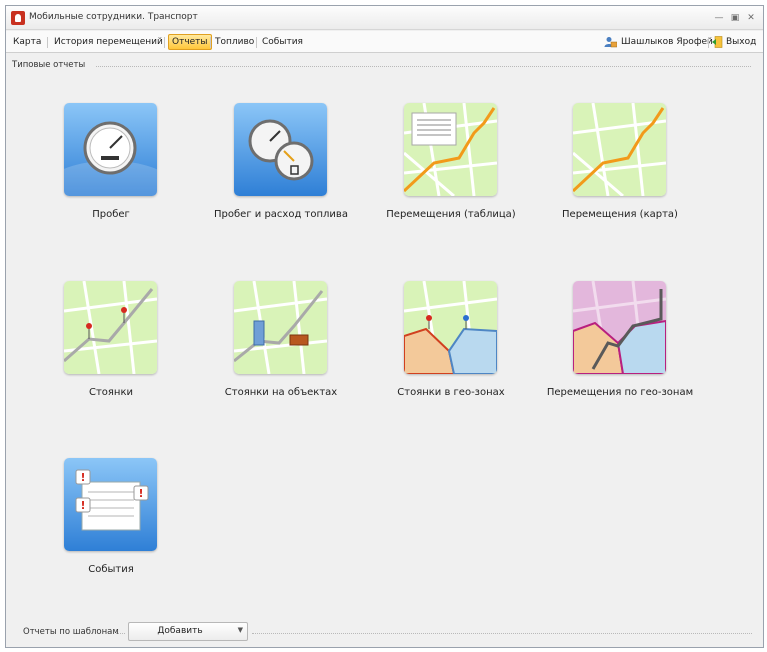  I want to click on report-tile-parkings-objects: Стоянки на объектах, so click(281, 356).